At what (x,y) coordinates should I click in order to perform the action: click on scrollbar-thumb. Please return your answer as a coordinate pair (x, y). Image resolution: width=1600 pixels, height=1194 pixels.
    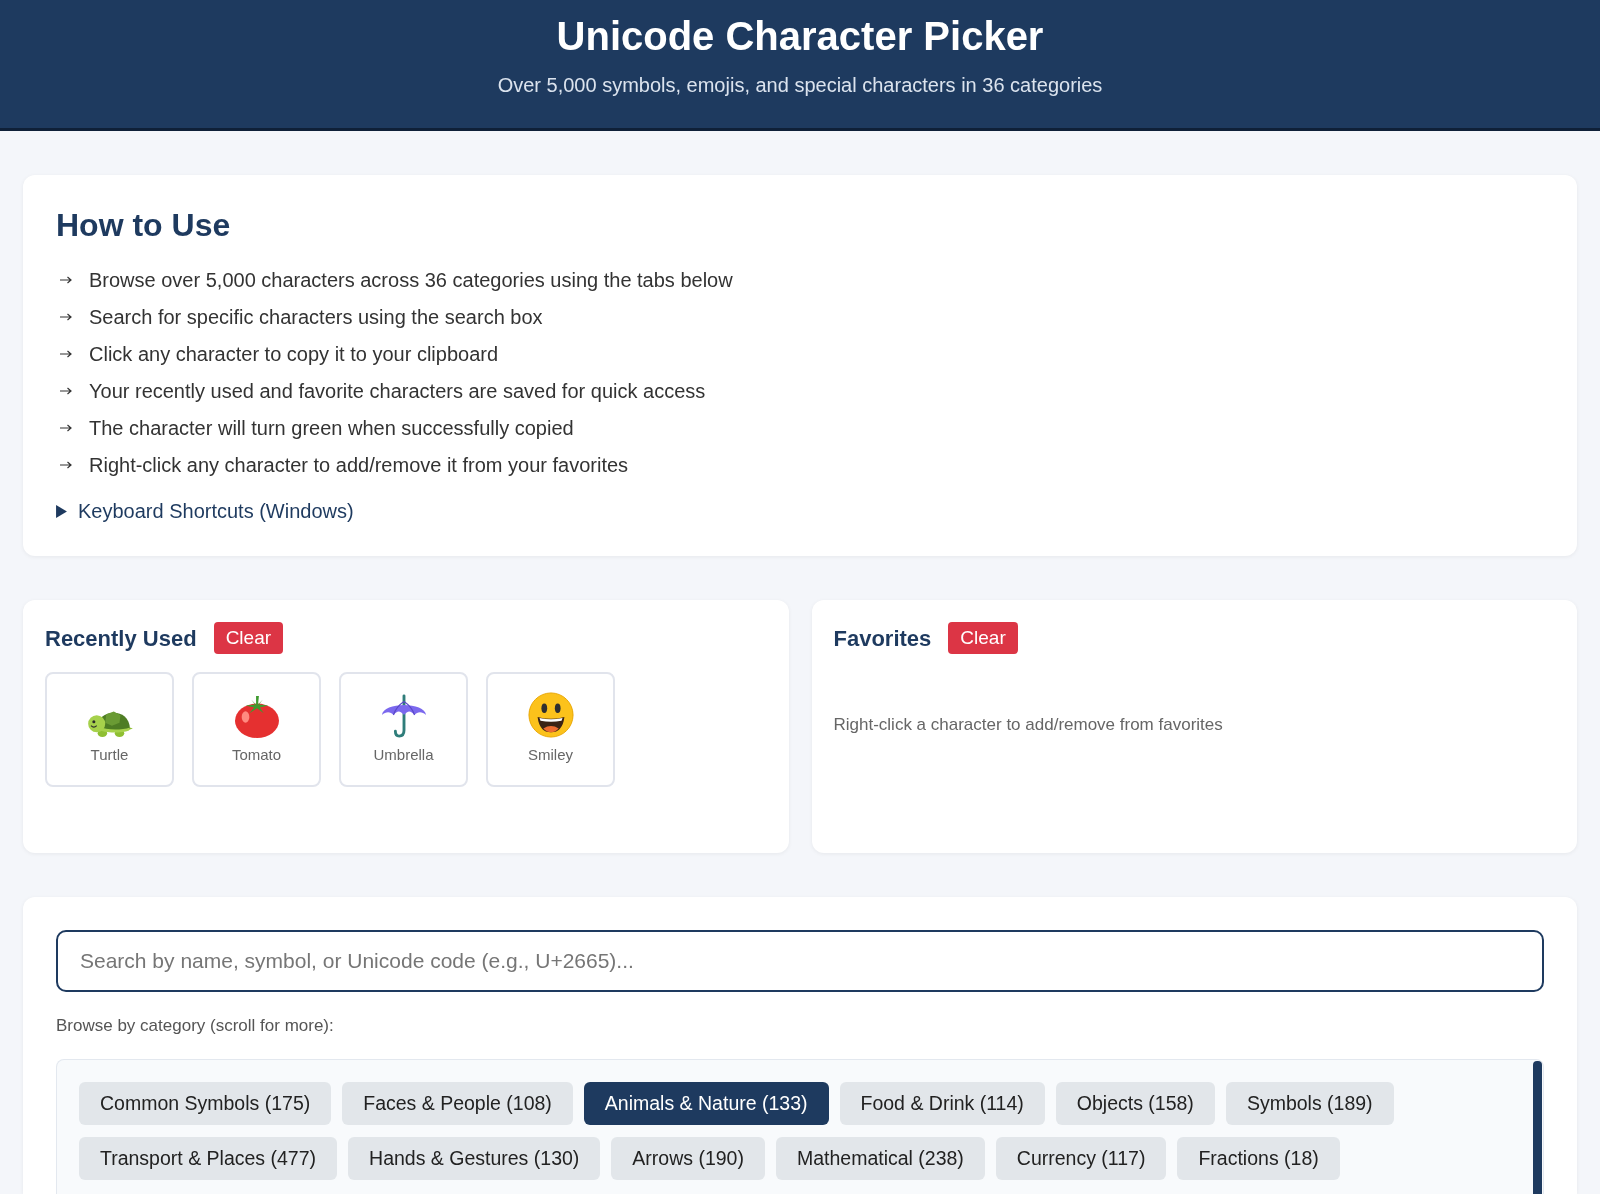
    Looking at the image, I should click on (1537, 1127).